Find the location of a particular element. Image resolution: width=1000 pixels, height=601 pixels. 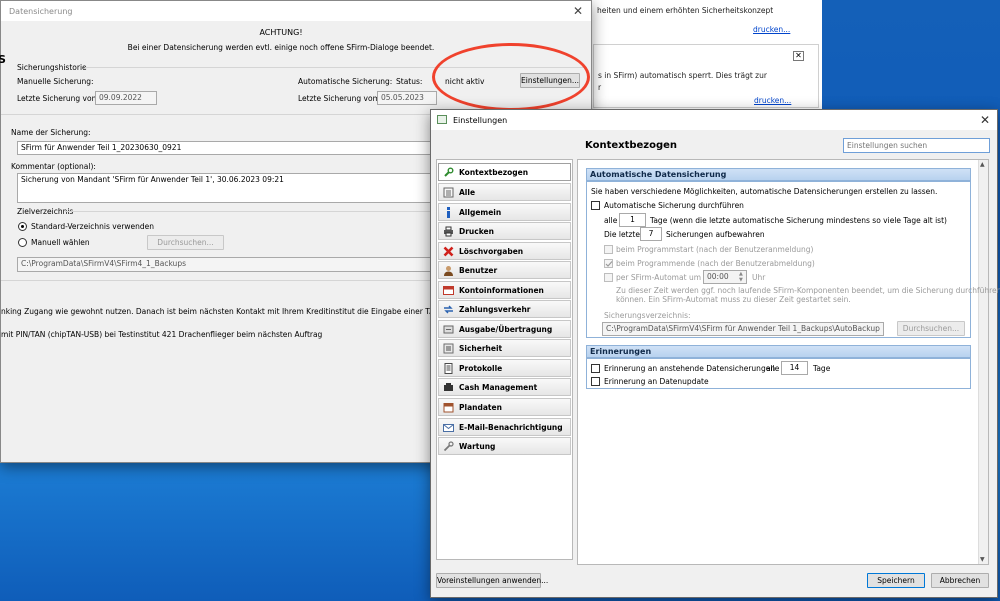

nav-item-alle: Alle is located at coordinates (504, 192).